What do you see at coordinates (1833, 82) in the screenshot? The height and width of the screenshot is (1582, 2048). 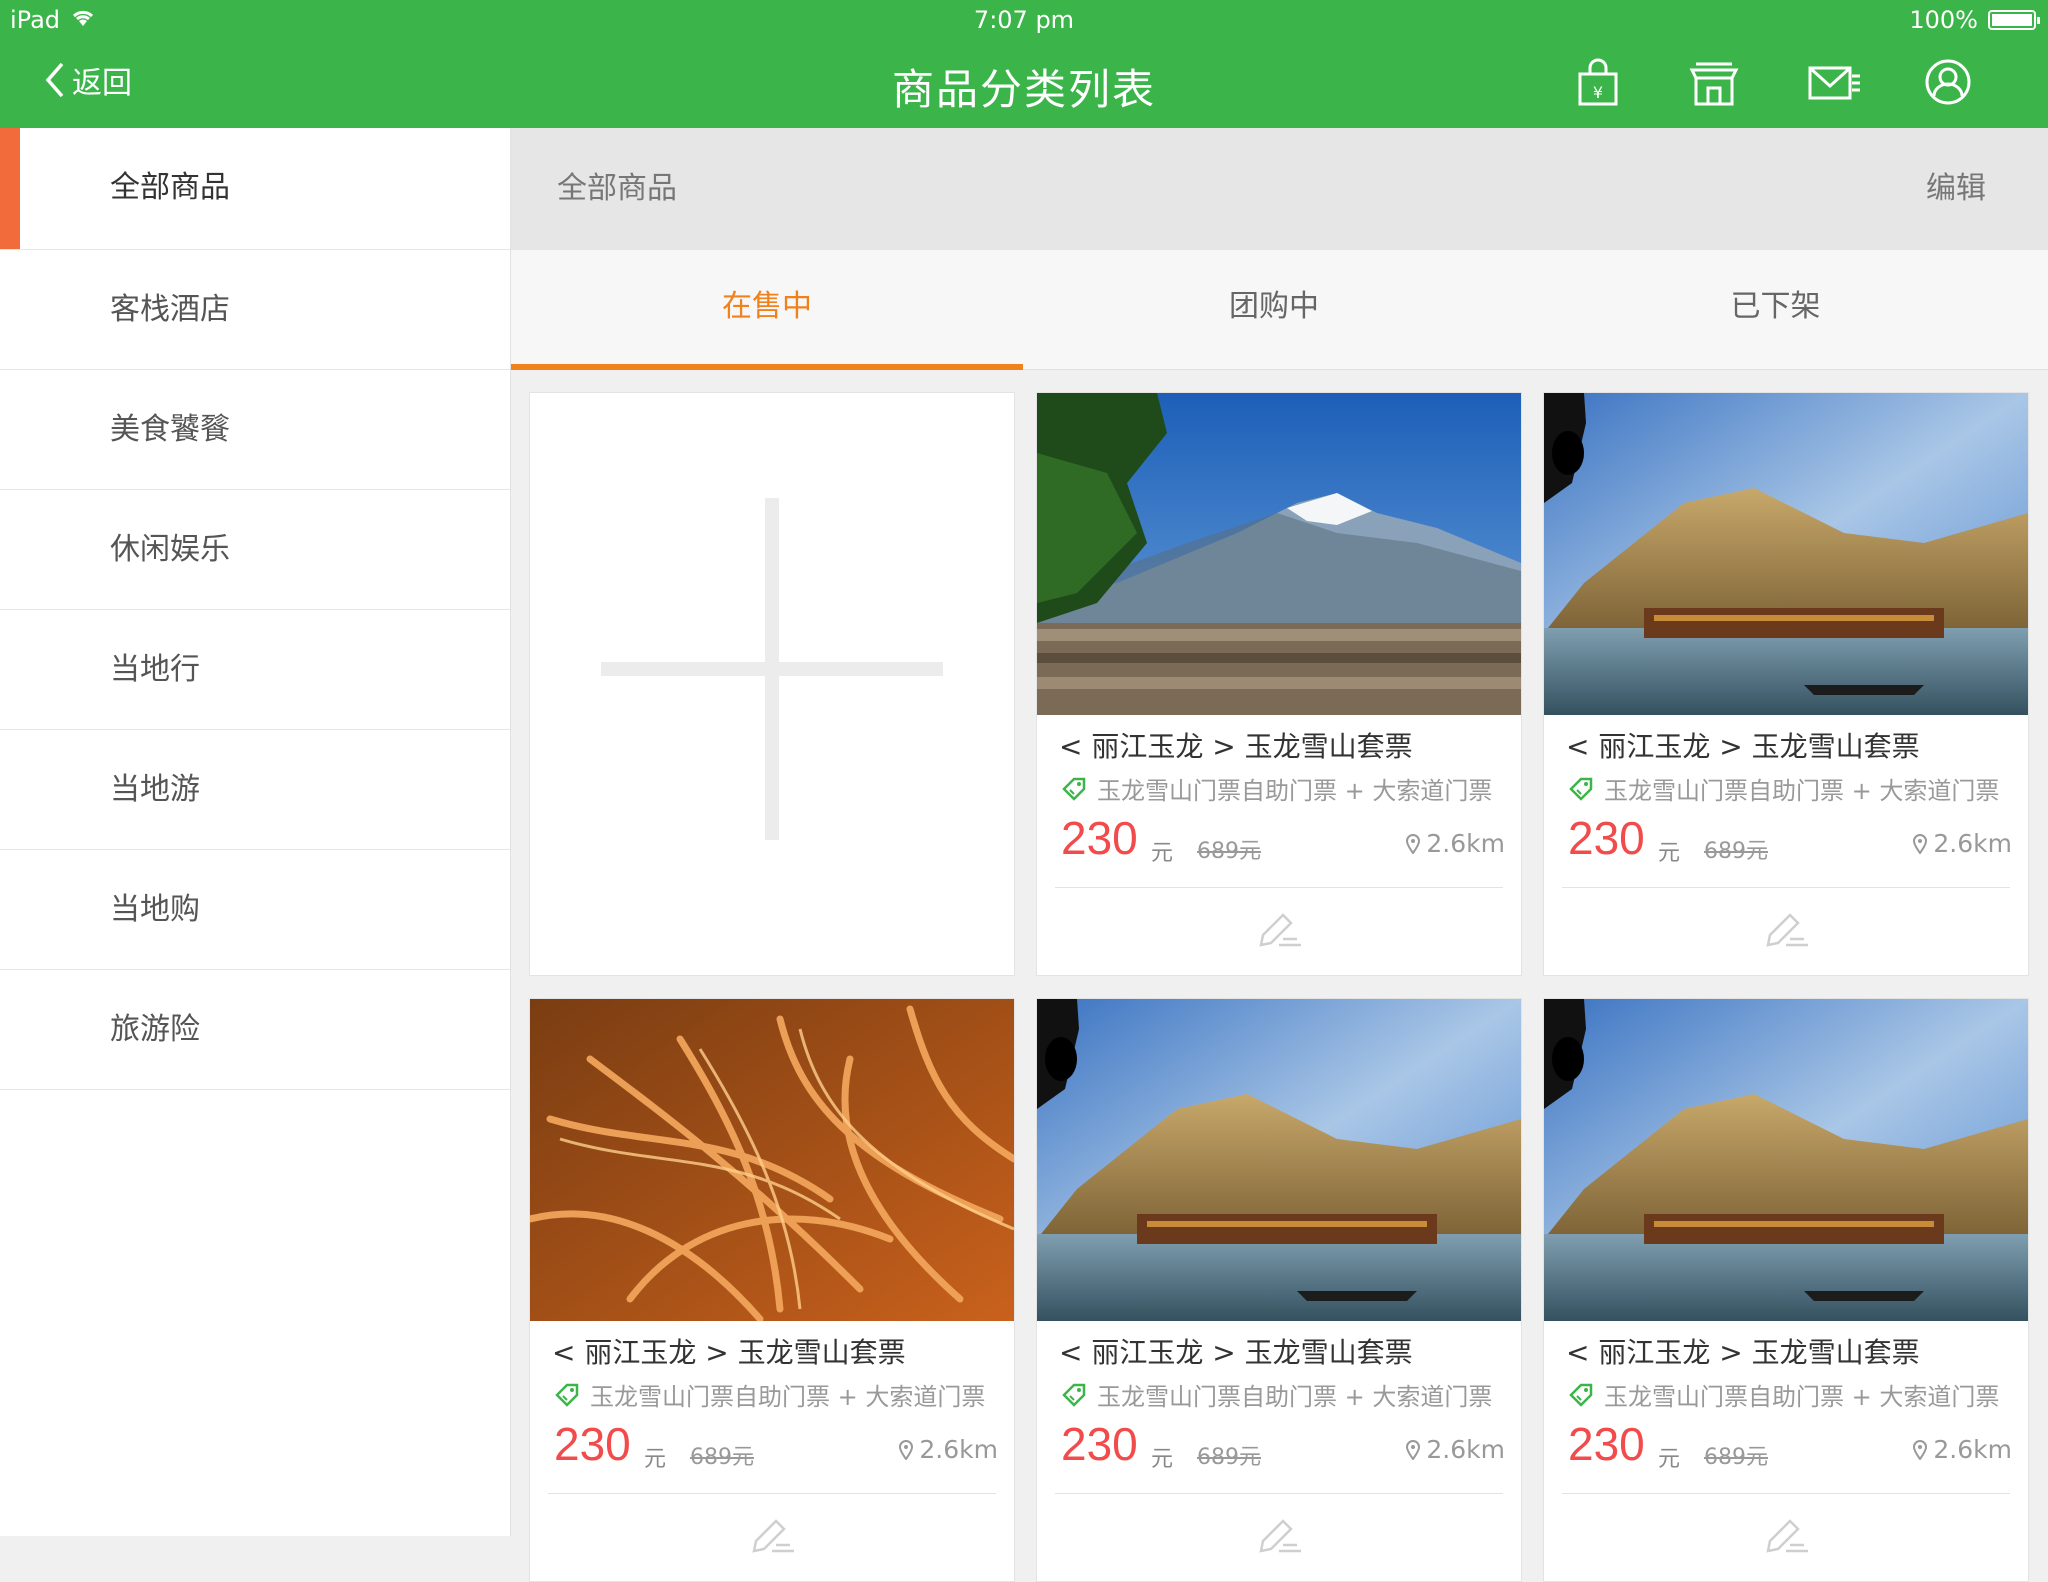 I see `mail-icon` at bounding box center [1833, 82].